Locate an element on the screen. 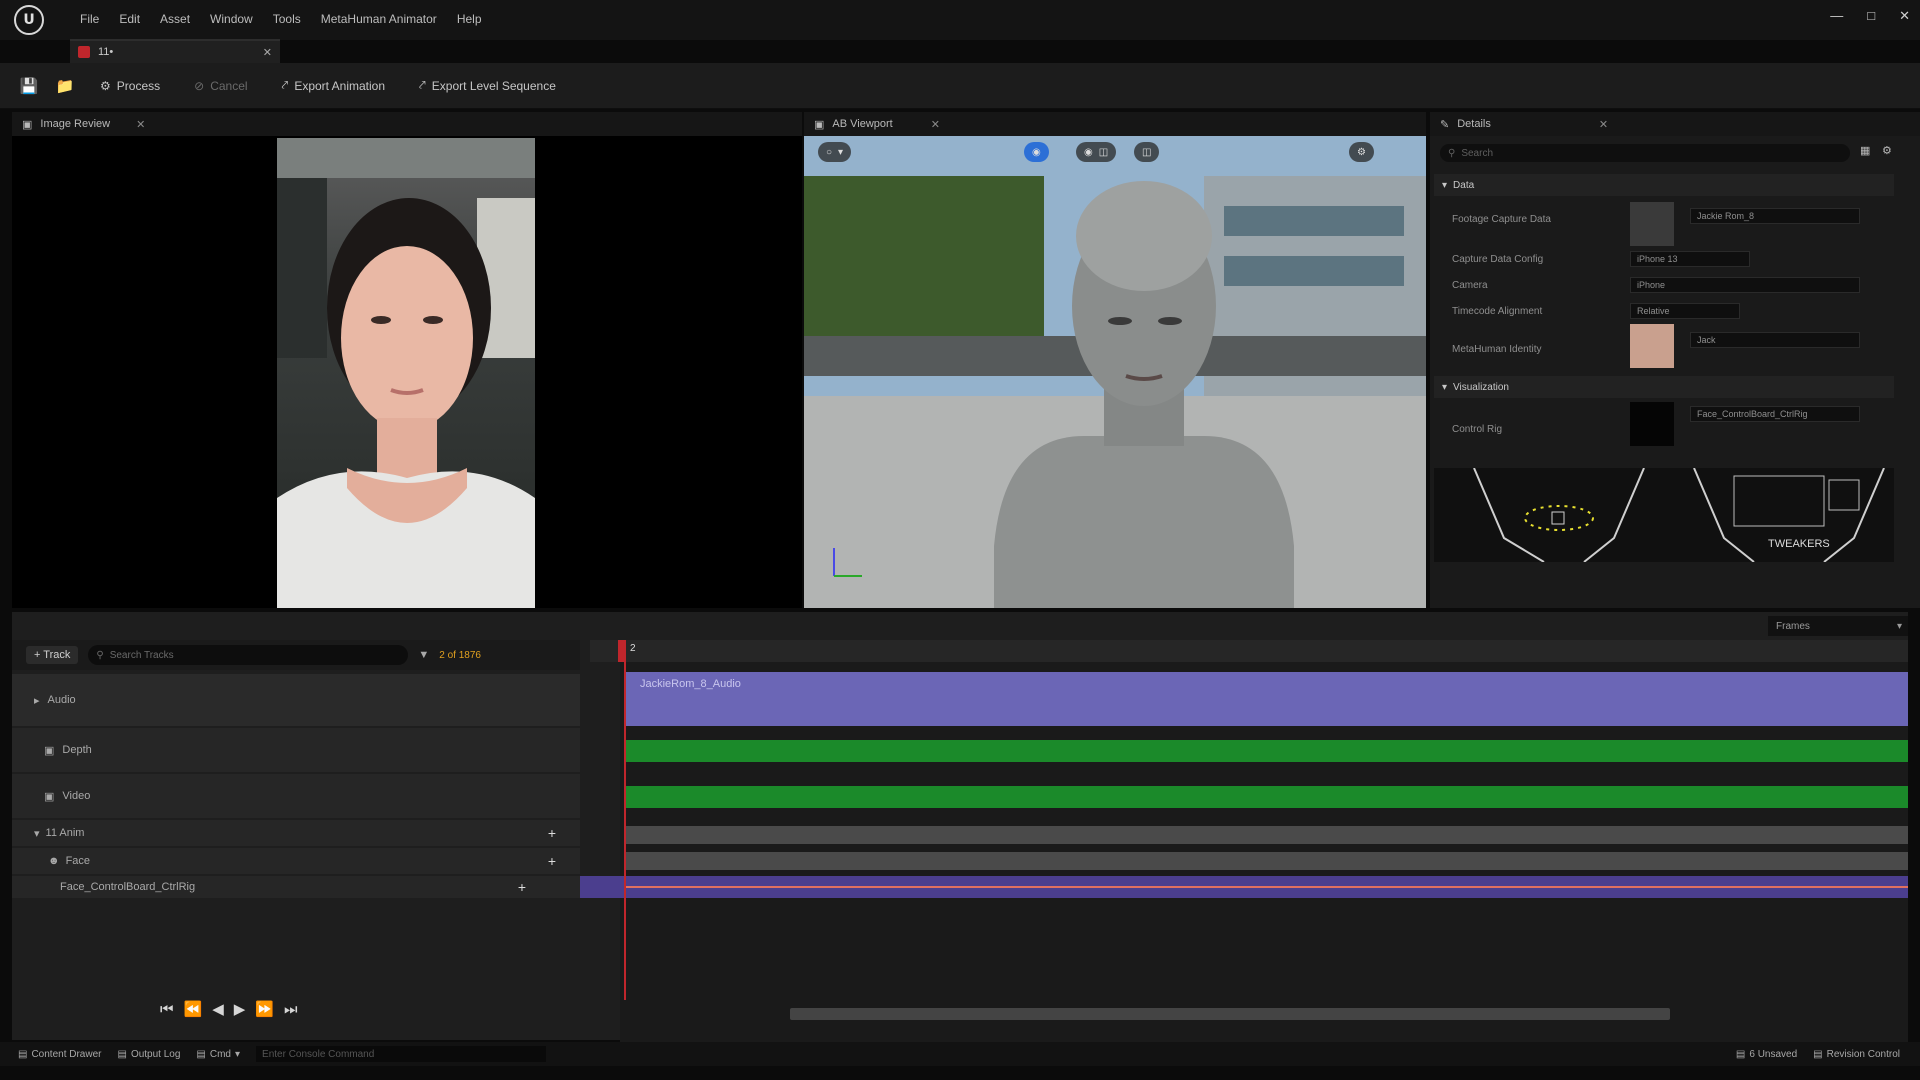  browse-icon: 📁 is located at coordinates (65, 86).